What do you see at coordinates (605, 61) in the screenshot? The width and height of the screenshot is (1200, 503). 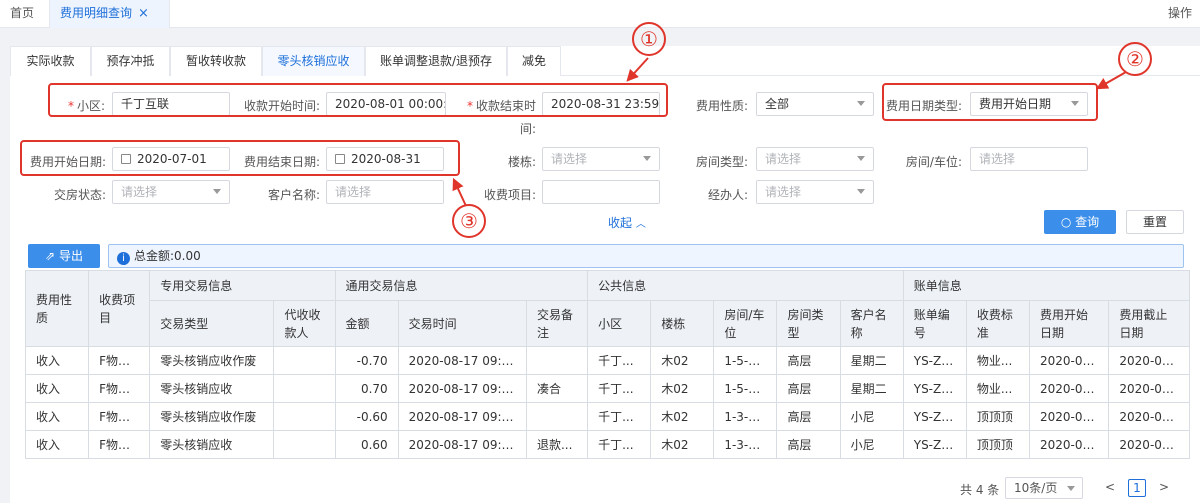 I see `sub-tabs: 实际收款 预存冲抵 暂收转收款 零头核销应收 账单调整退款/退预存 减免` at bounding box center [605, 61].